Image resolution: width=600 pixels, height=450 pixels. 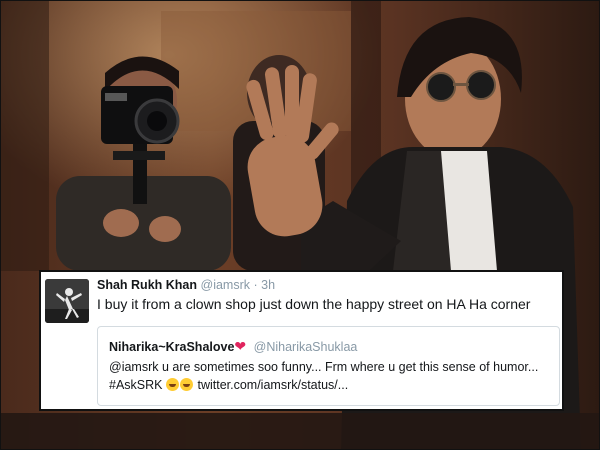 What do you see at coordinates (226, 285) in the screenshot?
I see `author-handle: @iamsrk` at bounding box center [226, 285].